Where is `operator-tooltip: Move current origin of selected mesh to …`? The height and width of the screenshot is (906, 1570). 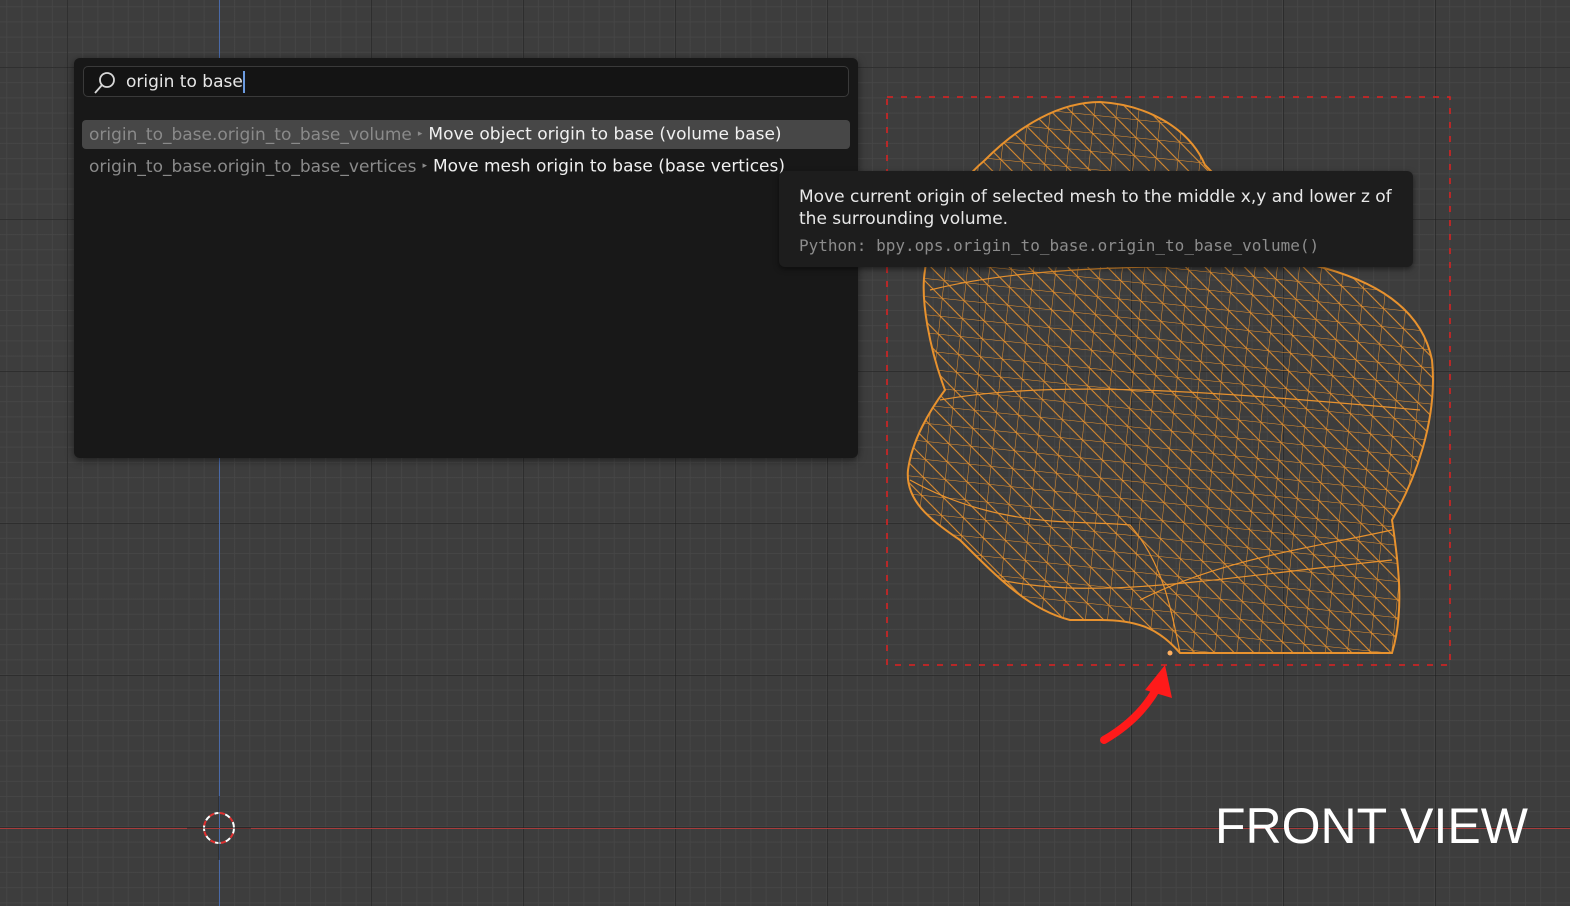 operator-tooltip: Move current origin of selected mesh to … is located at coordinates (1096, 219).